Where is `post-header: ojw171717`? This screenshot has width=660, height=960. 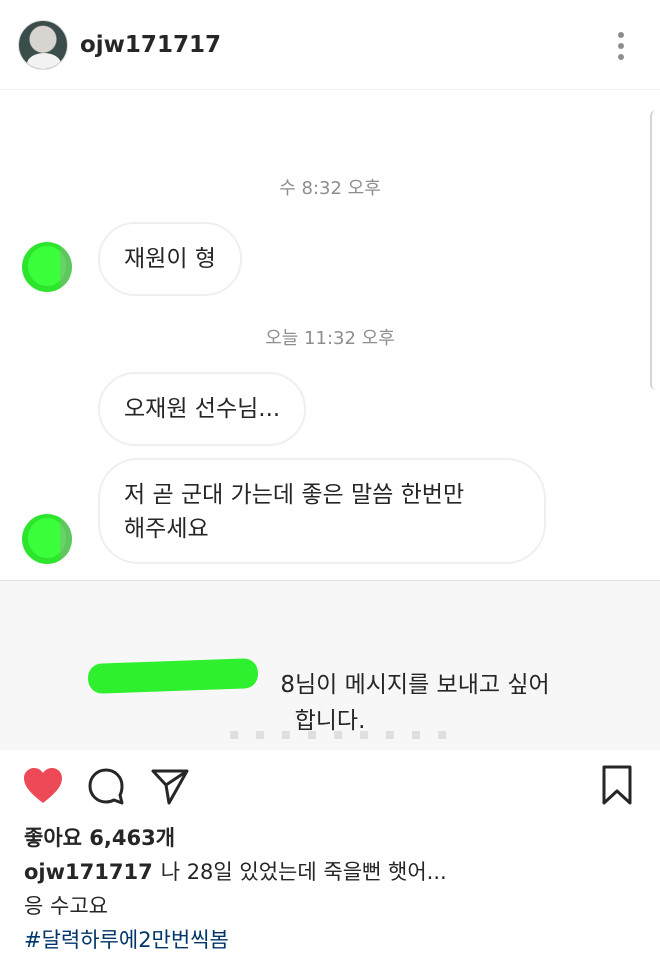
post-header: ojw171717 is located at coordinates (330, 45).